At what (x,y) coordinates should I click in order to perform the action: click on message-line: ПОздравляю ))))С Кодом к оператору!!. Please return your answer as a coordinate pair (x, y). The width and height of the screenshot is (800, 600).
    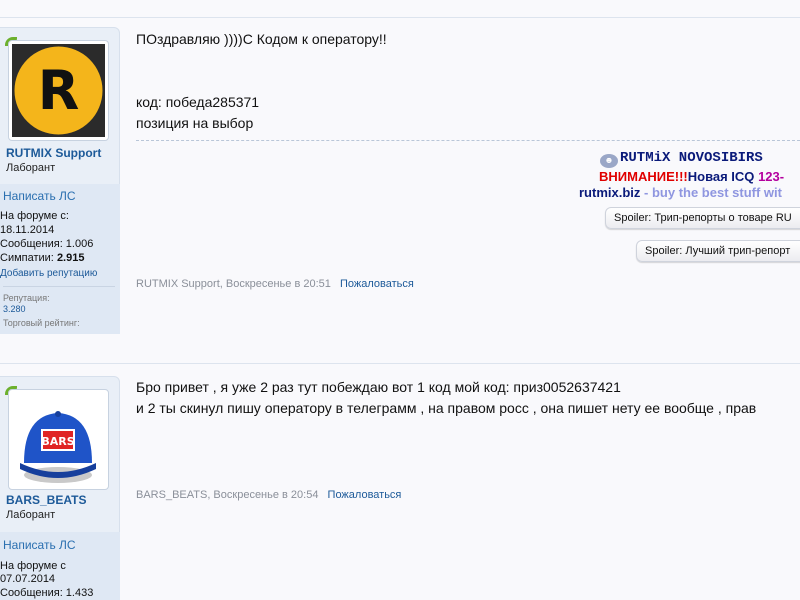
    Looking at the image, I should click on (261, 39).